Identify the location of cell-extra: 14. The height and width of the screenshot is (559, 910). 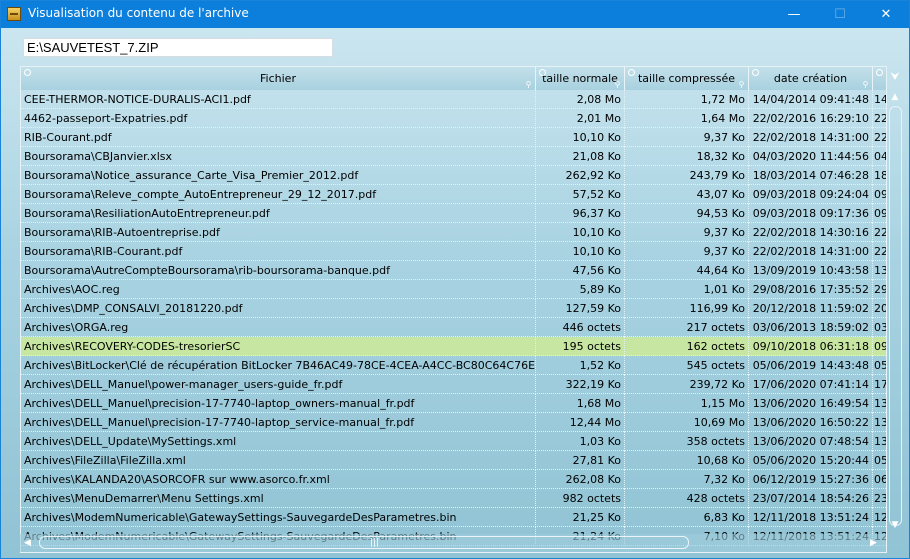
(880, 99).